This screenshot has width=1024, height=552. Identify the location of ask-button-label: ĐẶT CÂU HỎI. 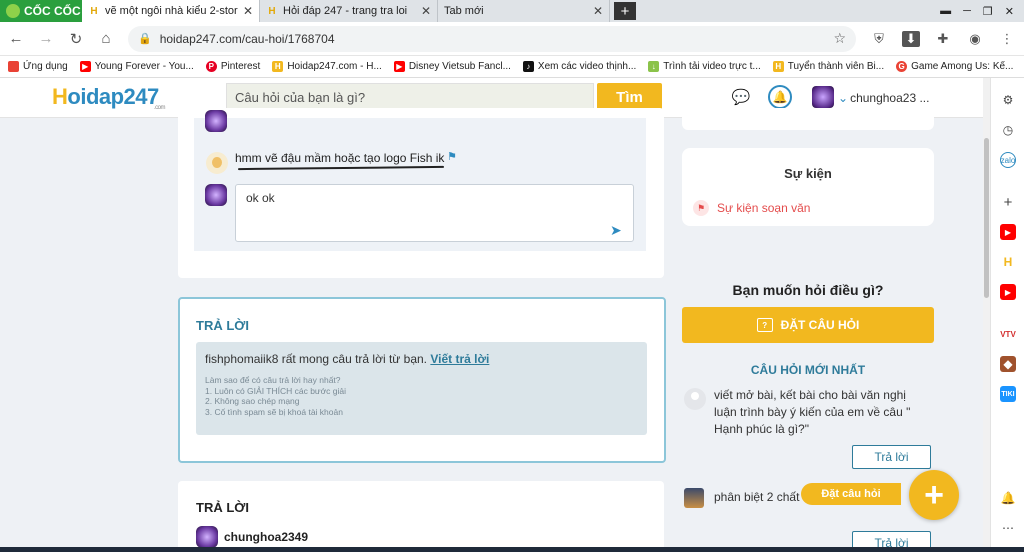
(820, 325).